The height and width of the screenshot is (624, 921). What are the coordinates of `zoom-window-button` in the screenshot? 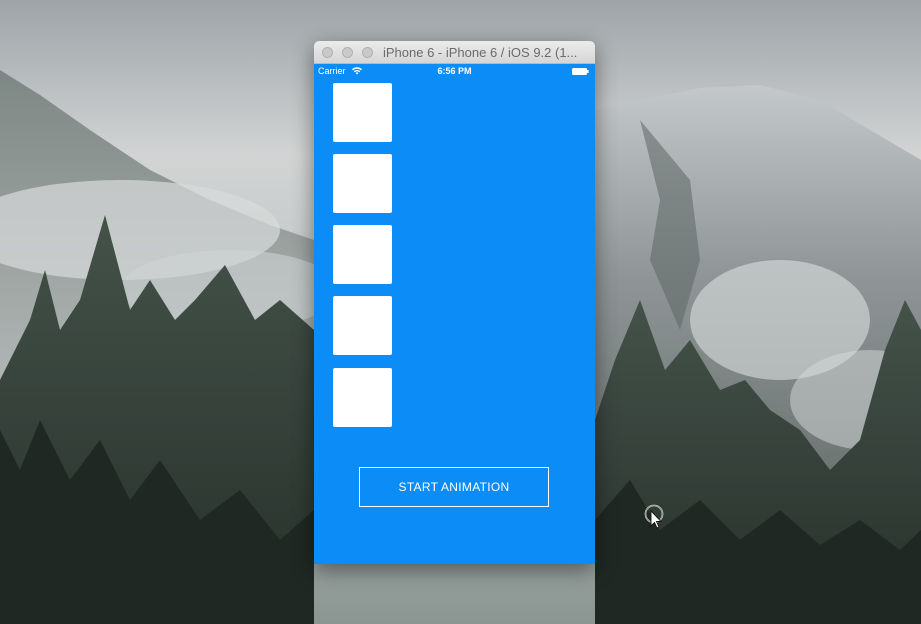 It's located at (367, 52).